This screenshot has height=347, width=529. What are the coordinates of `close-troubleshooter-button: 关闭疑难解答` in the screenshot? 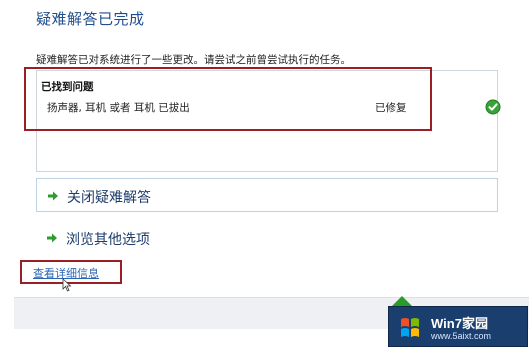 It's located at (267, 195).